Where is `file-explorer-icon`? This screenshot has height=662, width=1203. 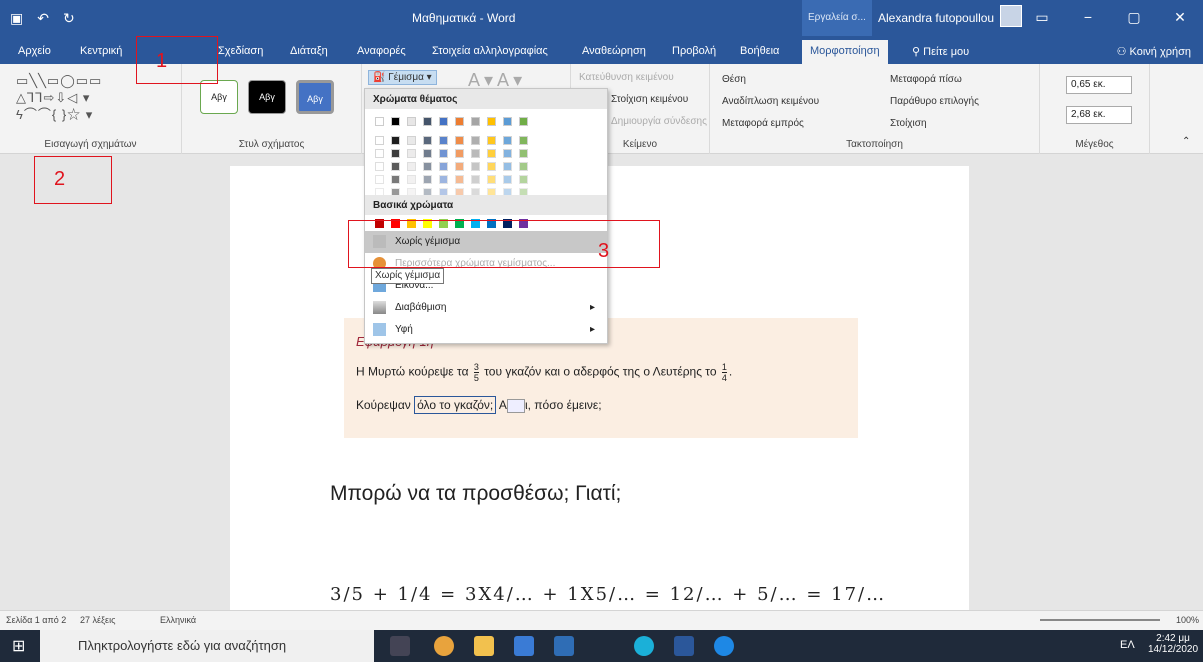 file-explorer-icon is located at coordinates (484, 646).